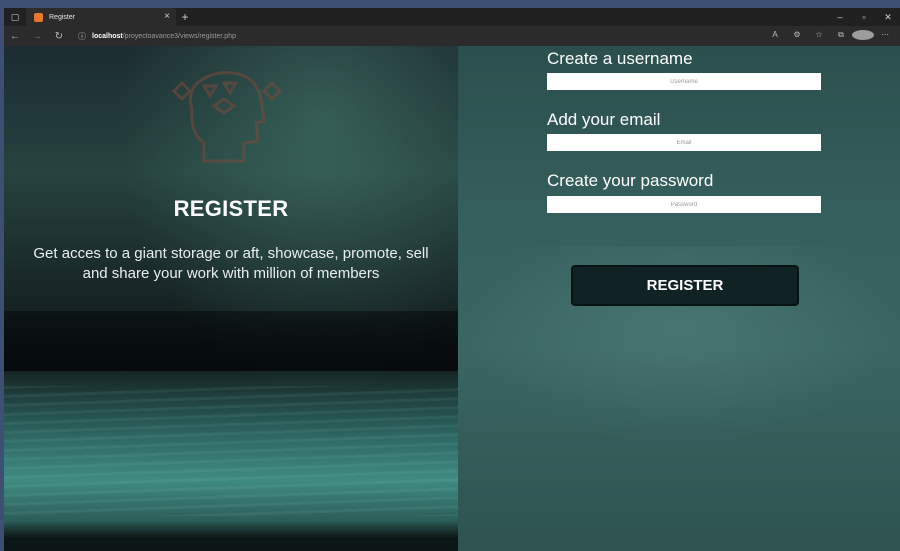 The height and width of the screenshot is (551, 900). I want to click on restore-button: ▫, so click(864, 17).